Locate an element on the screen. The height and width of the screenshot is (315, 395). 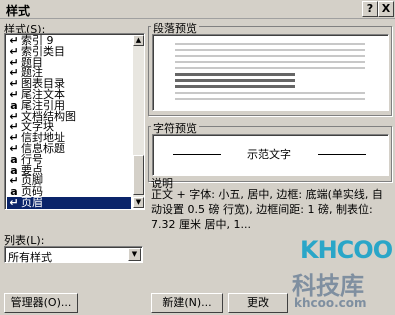
chevron-down-icon: ▼ is located at coordinates (134, 254).